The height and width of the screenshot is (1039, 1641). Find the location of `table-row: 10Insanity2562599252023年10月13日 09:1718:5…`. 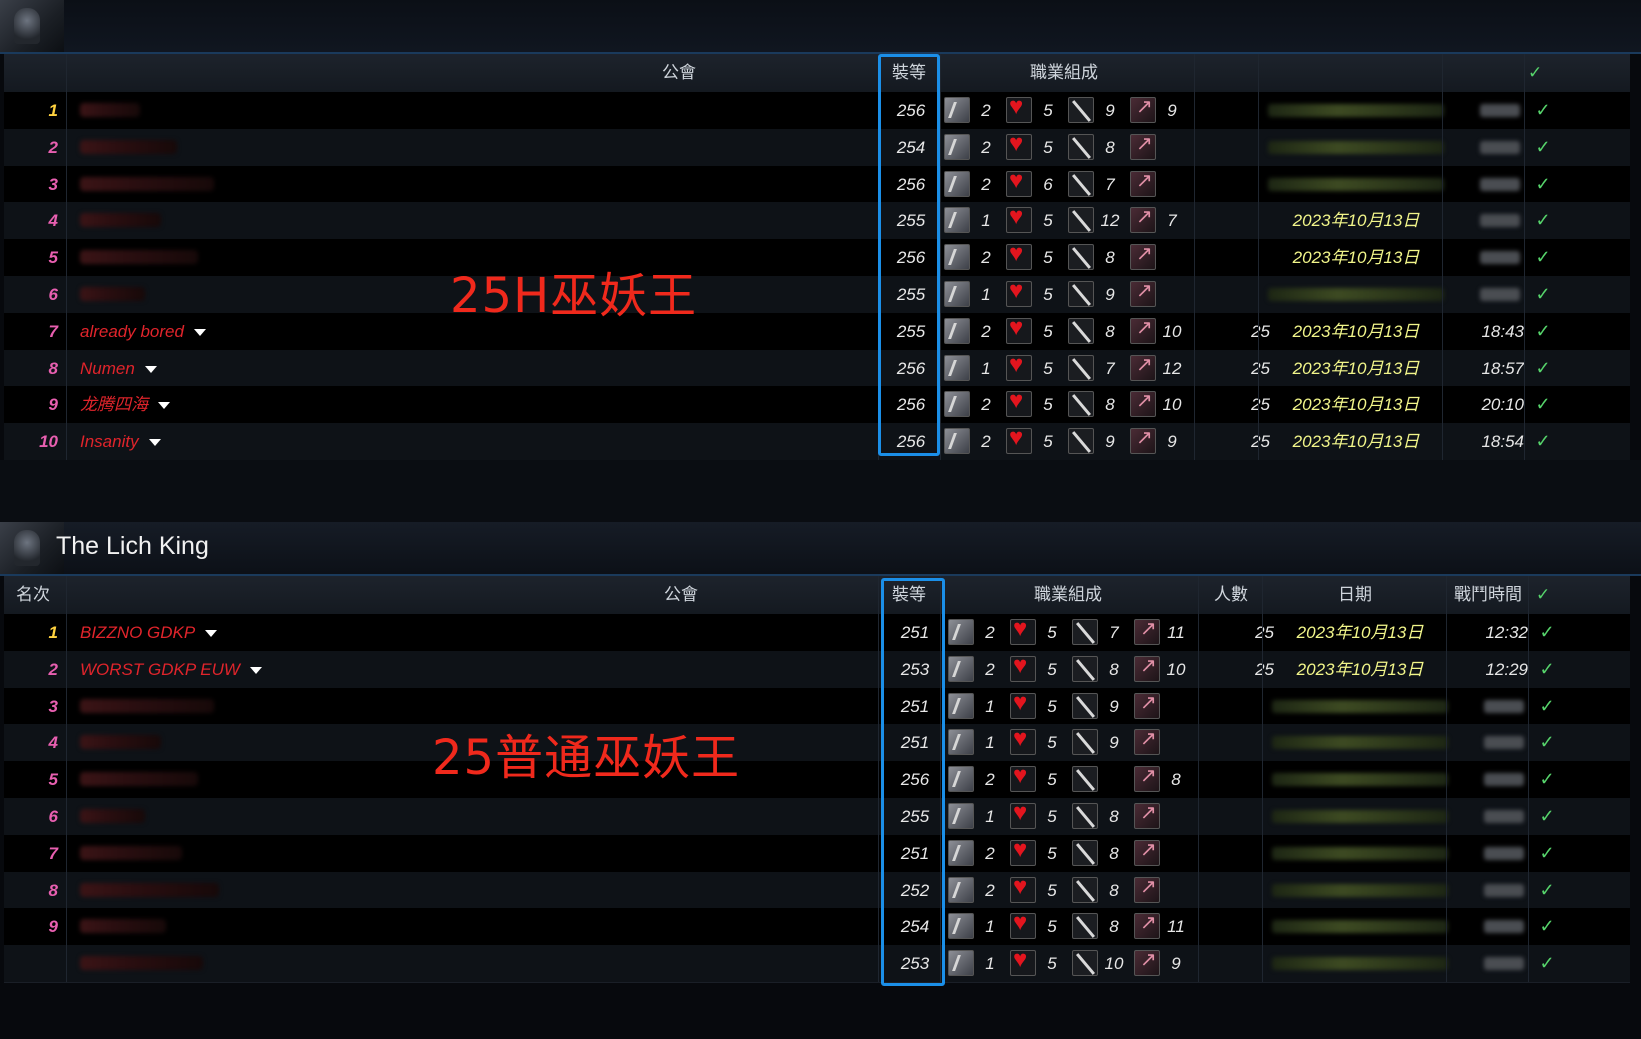

table-row: 10Insanity2562599252023年10月13日 09:1718:5… is located at coordinates (817, 455).